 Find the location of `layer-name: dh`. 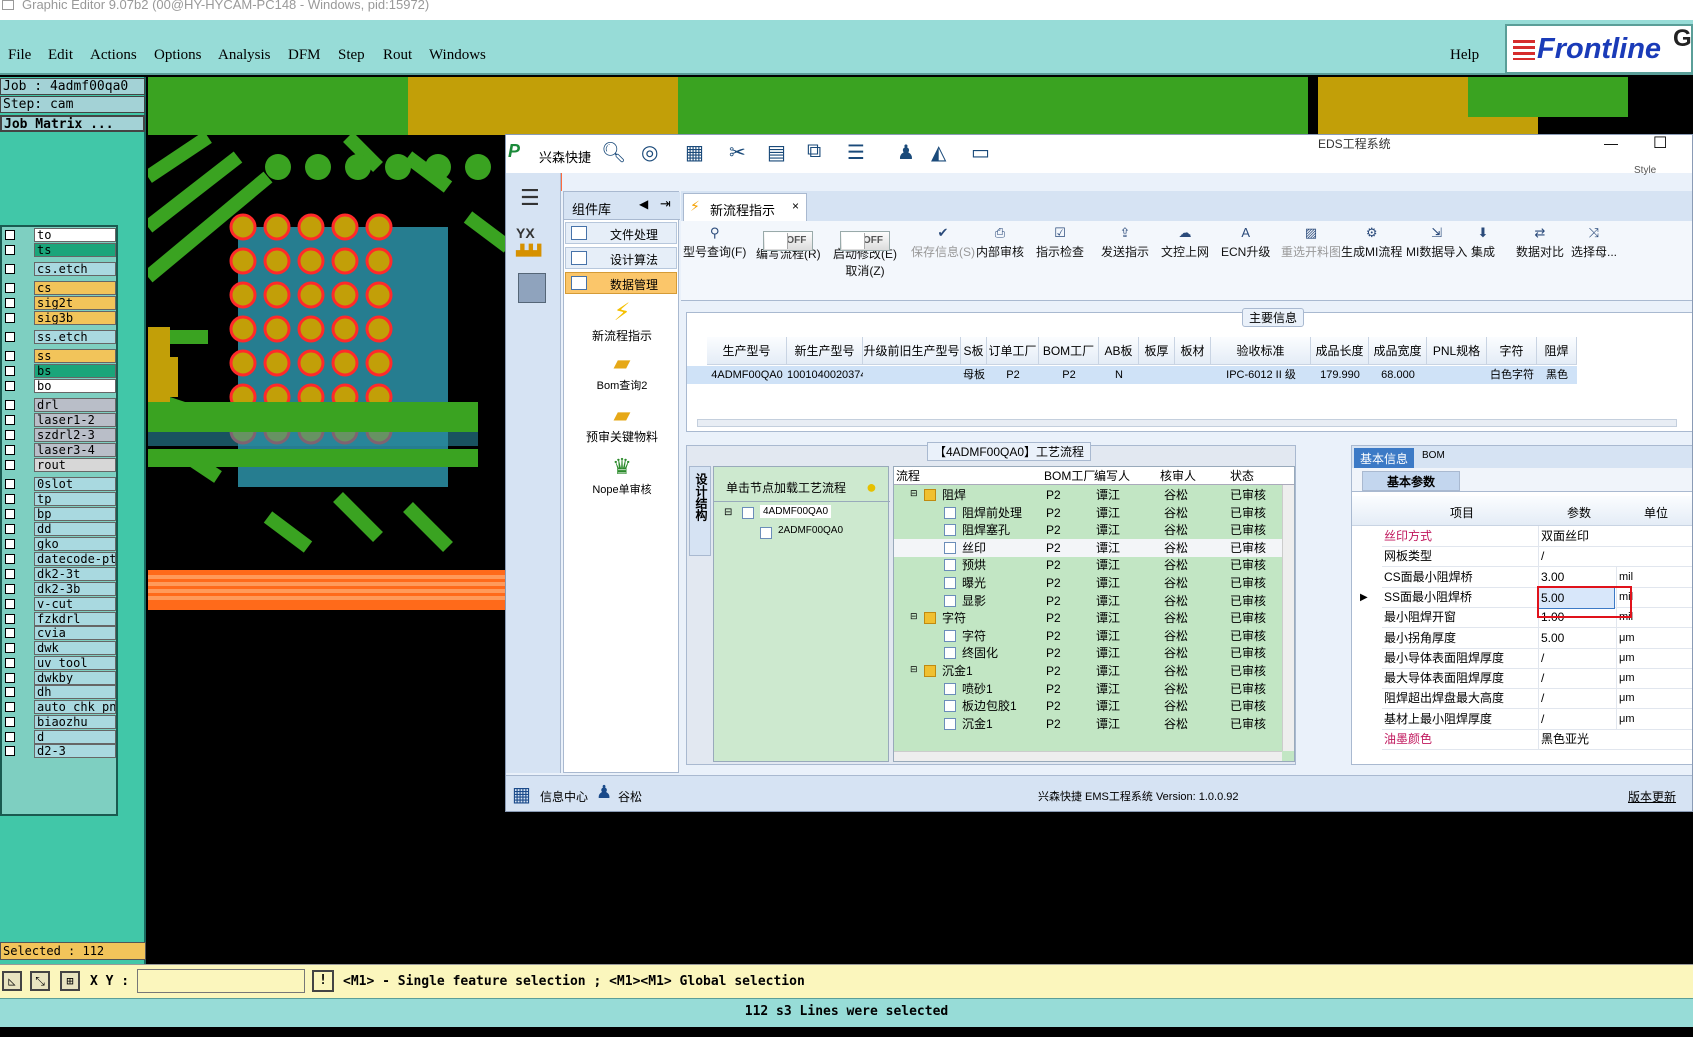

layer-name: dh is located at coordinates (75, 692).